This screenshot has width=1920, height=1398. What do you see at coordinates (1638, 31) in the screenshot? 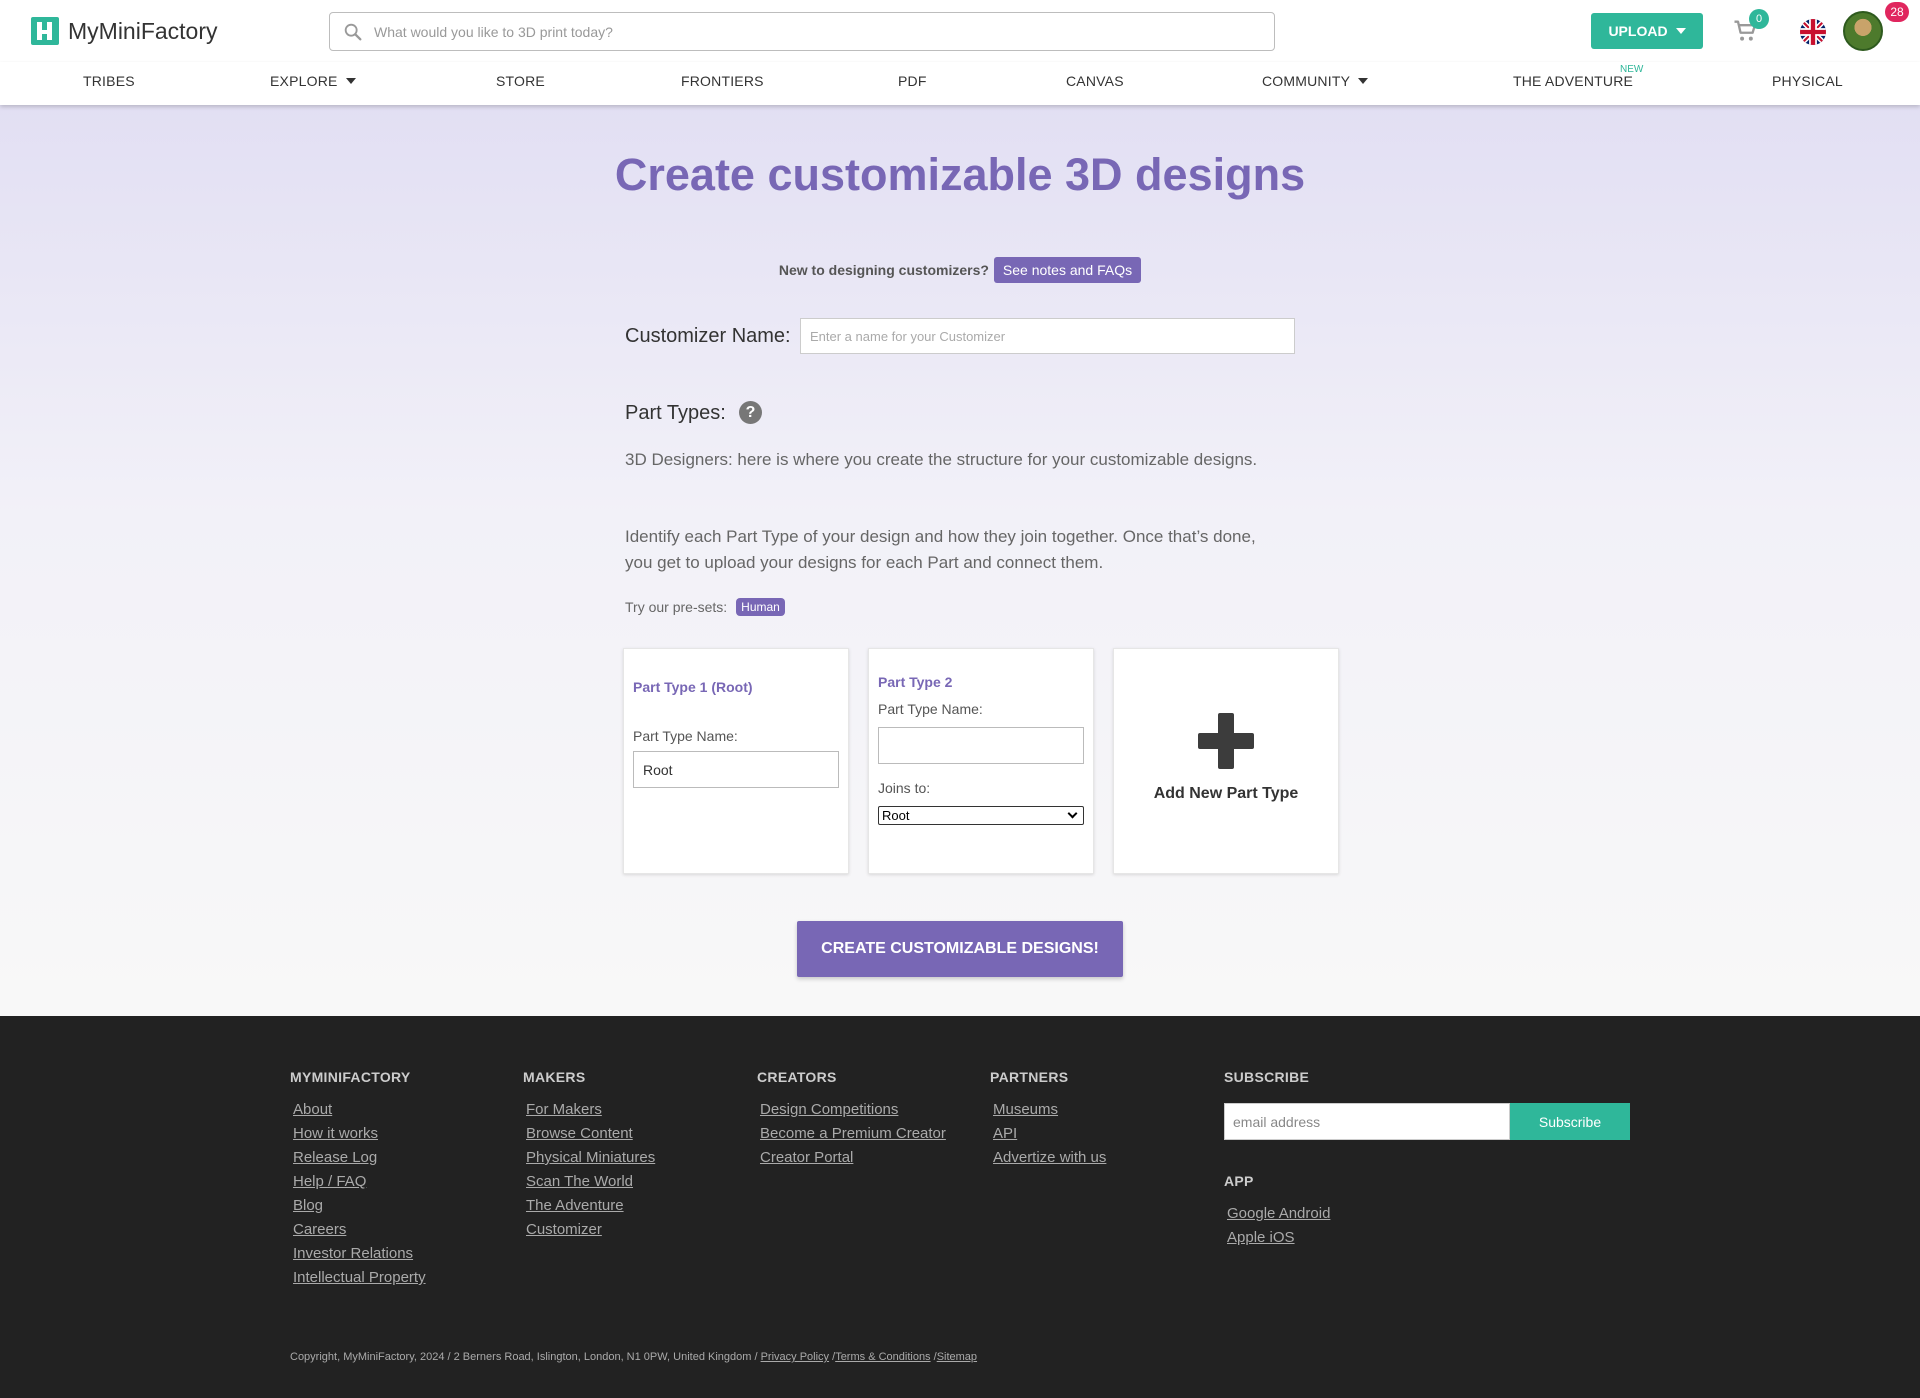
I see `upload-label: UPLOAD` at bounding box center [1638, 31].